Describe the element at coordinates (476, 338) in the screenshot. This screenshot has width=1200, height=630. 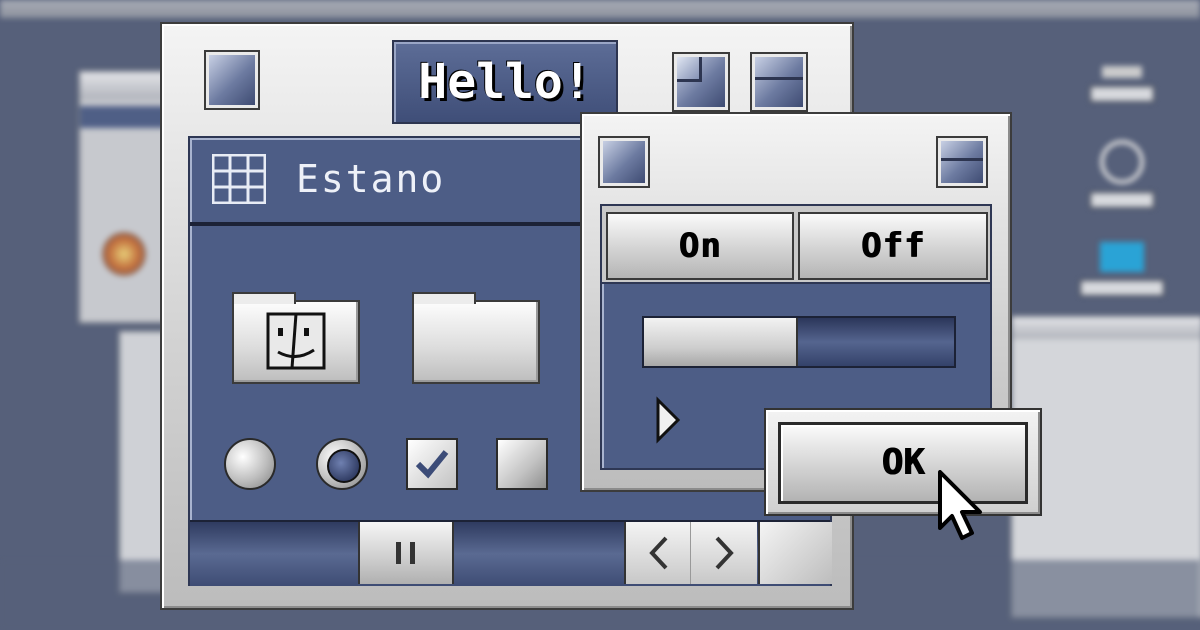
I see `folder-icon` at that location.